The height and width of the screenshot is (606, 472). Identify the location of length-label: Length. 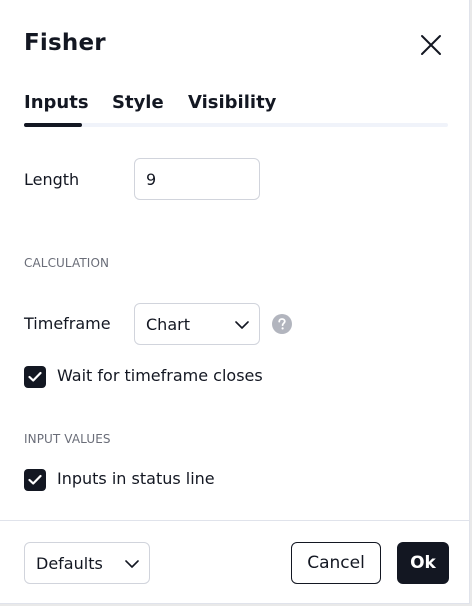
(52, 179).